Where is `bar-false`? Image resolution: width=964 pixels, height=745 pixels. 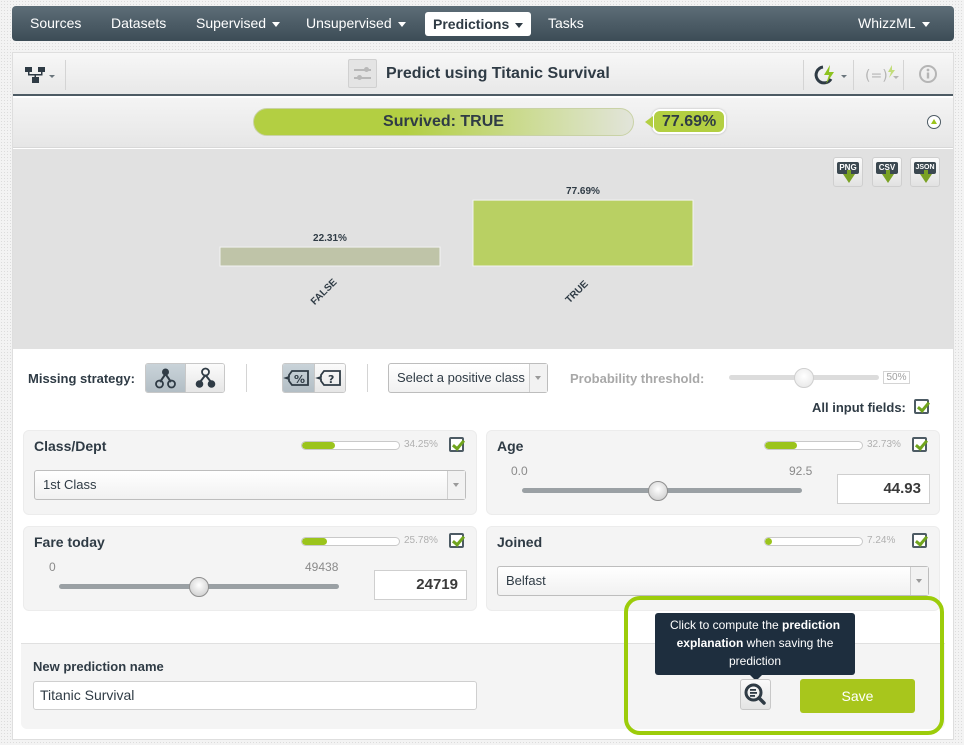
bar-false is located at coordinates (330, 256).